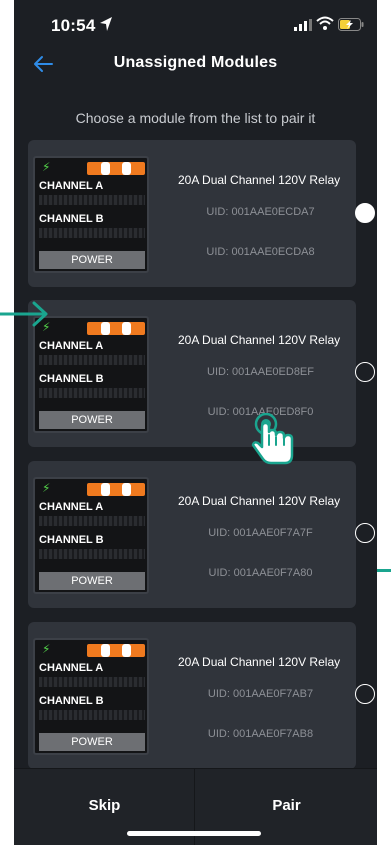 This screenshot has height=845, width=391. What do you see at coordinates (260, 694) in the screenshot?
I see `module-uid-a: UID: 001AAE0F7AB7` at bounding box center [260, 694].